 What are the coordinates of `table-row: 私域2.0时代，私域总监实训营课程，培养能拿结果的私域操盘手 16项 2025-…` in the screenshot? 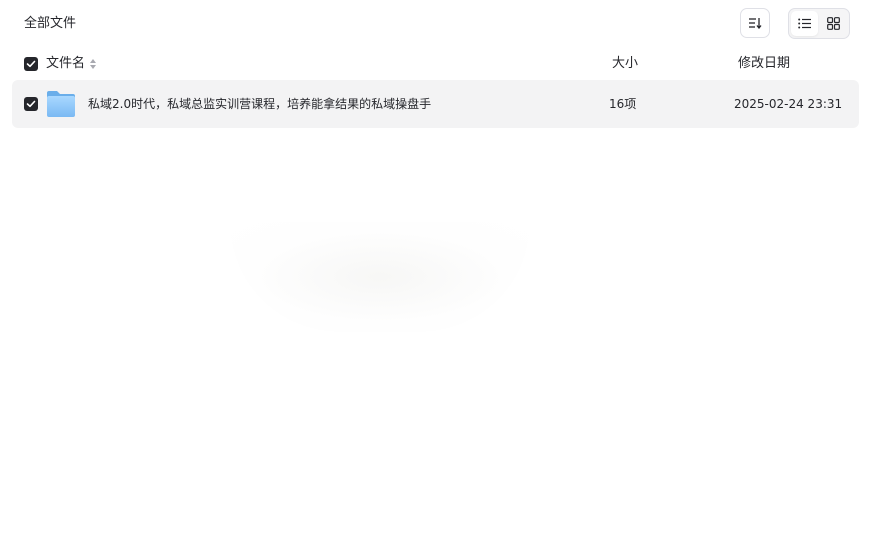 It's located at (435, 104).